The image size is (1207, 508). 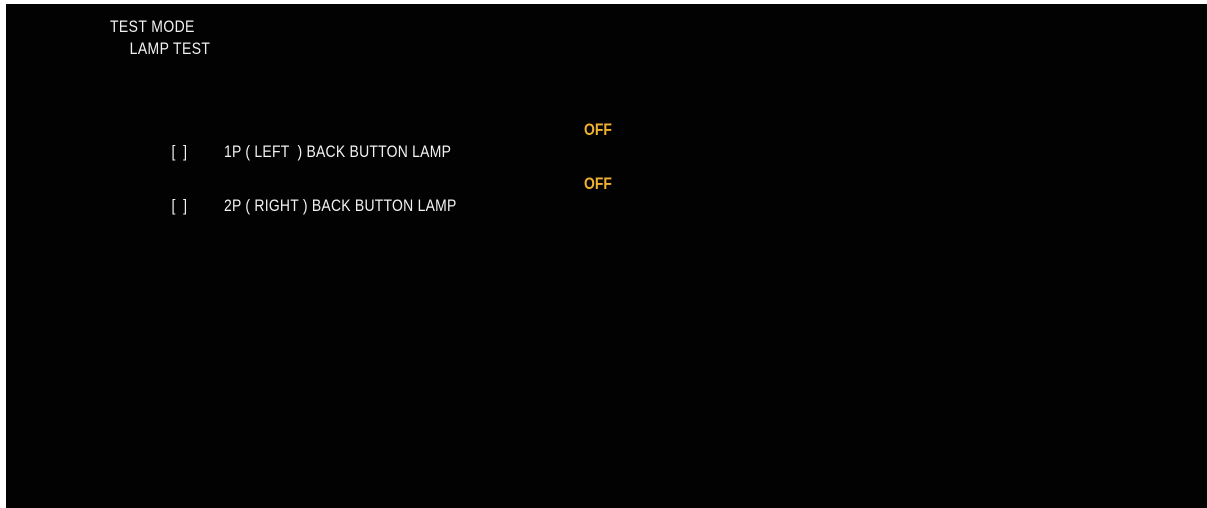 I want to click on lamp-test-subtitle: LAMP TEST, so click(x=170, y=48).